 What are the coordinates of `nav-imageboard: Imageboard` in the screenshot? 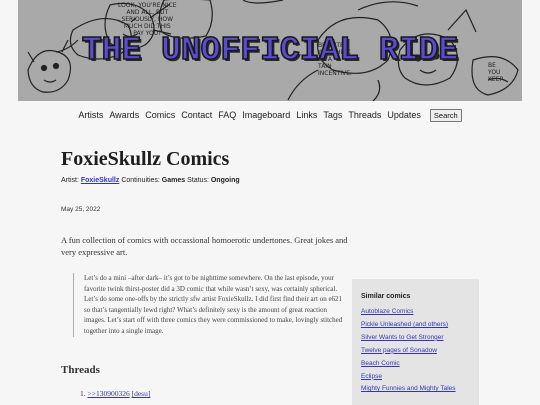 It's located at (266, 115).